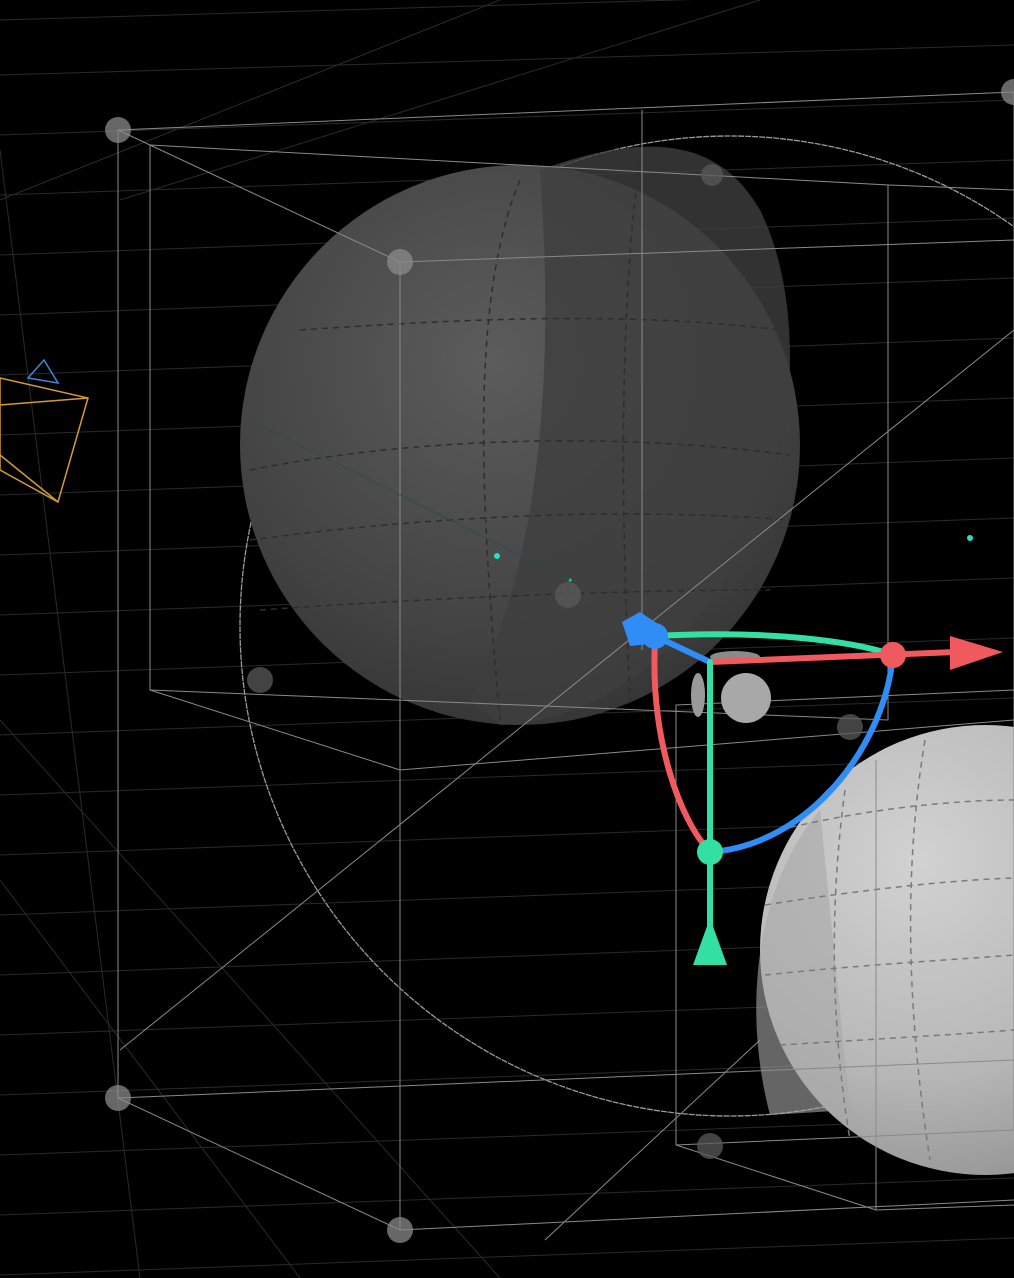  Describe the element at coordinates (44, 431) in the screenshot. I see `camera-icon` at that location.